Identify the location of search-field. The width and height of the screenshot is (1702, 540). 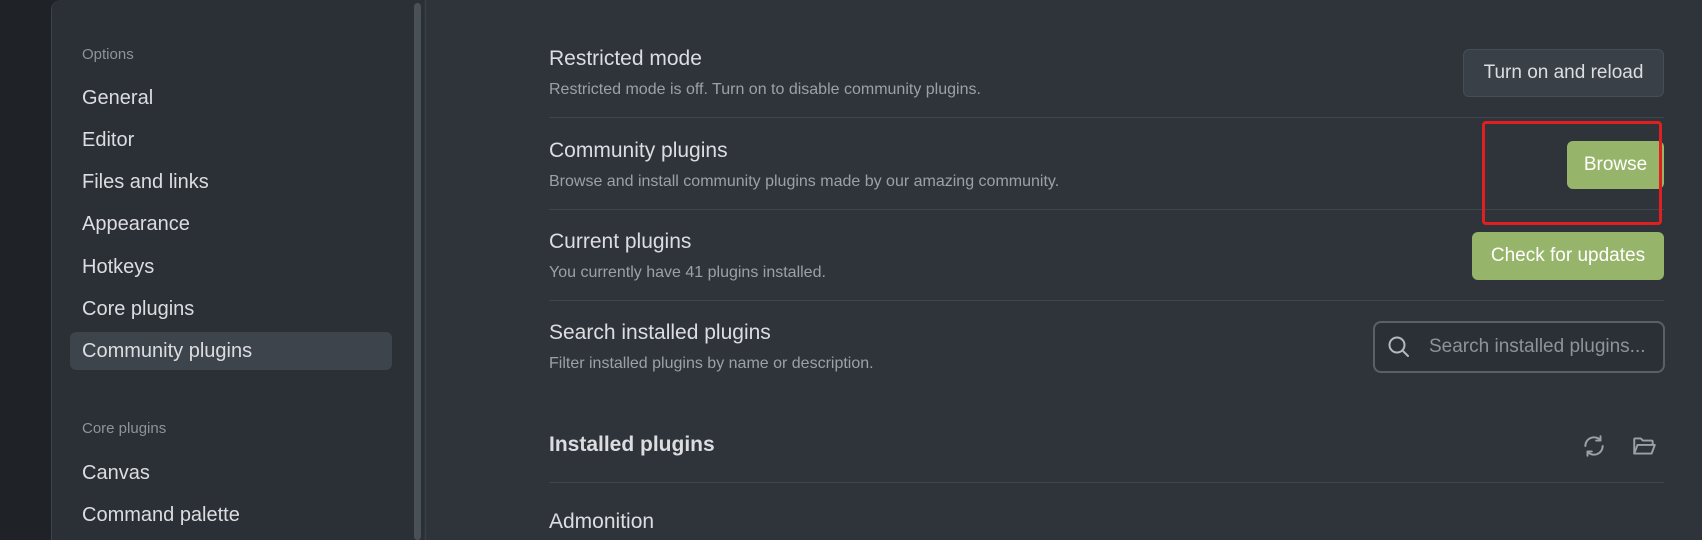
(1519, 347).